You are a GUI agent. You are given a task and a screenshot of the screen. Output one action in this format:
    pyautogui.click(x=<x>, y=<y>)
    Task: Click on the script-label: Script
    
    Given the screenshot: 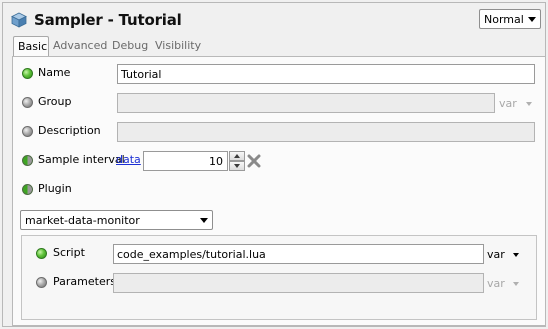 What is the action you would take?
    pyautogui.click(x=69, y=252)
    